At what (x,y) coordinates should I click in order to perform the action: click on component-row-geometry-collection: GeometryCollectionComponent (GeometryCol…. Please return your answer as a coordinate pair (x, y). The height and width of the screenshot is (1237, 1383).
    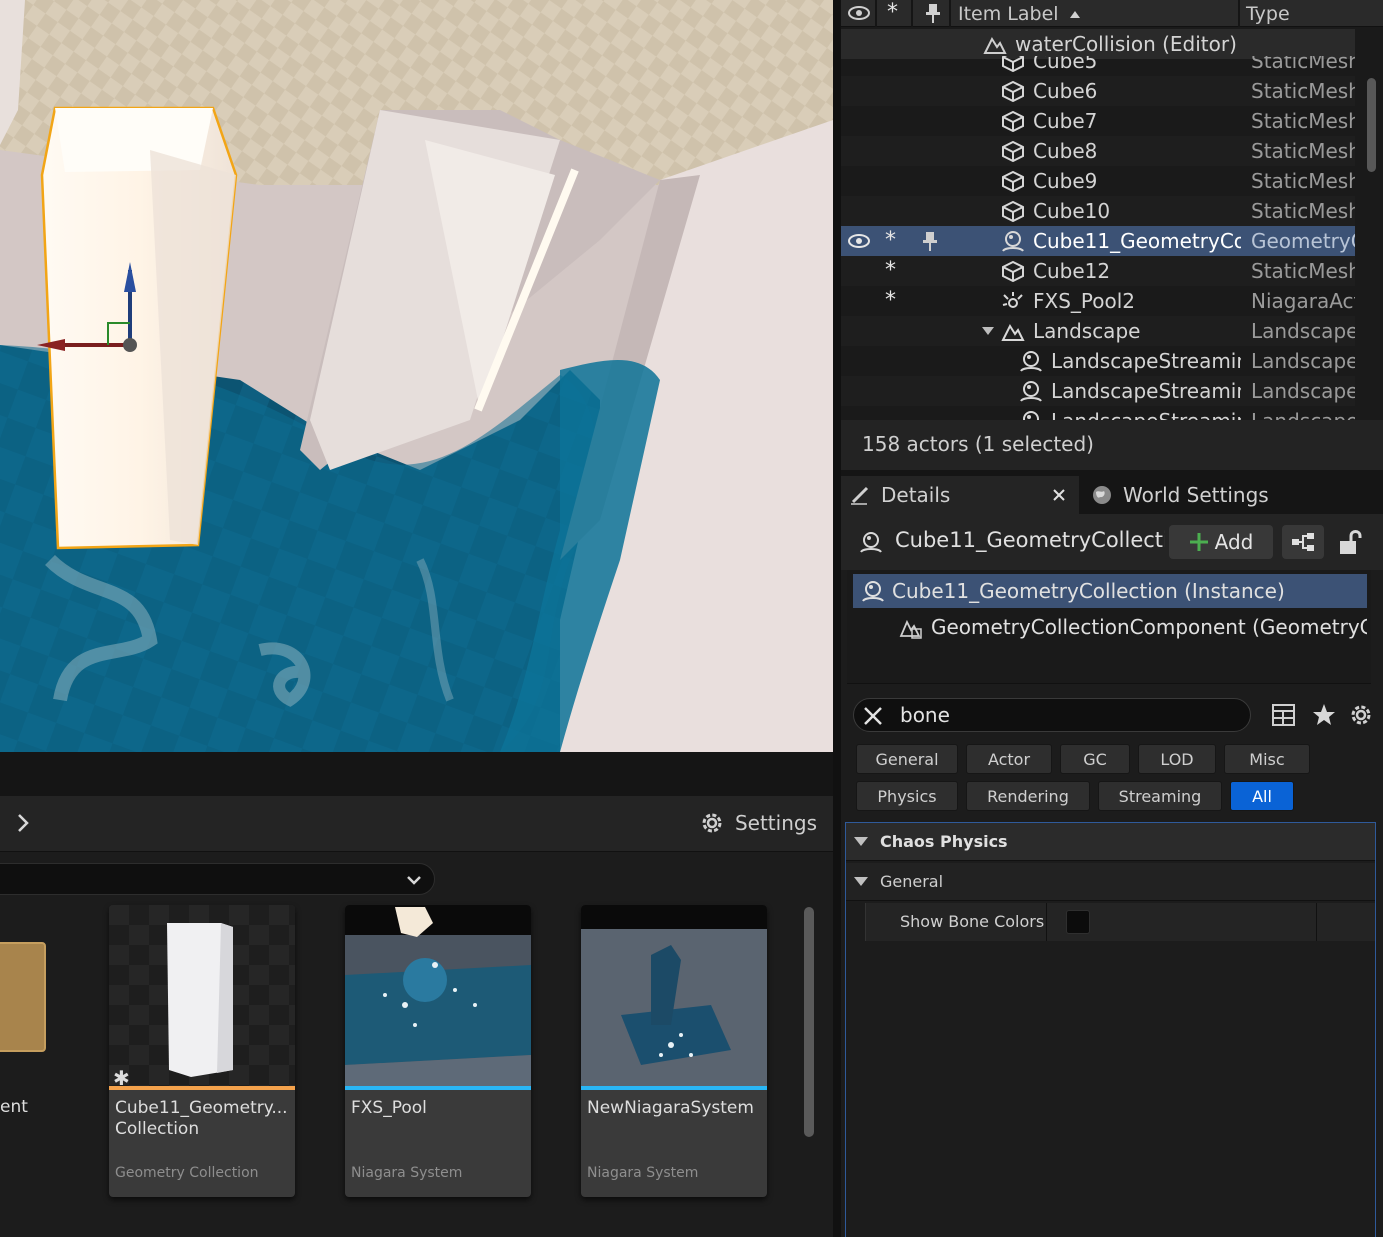
    Looking at the image, I should click on (1110, 627).